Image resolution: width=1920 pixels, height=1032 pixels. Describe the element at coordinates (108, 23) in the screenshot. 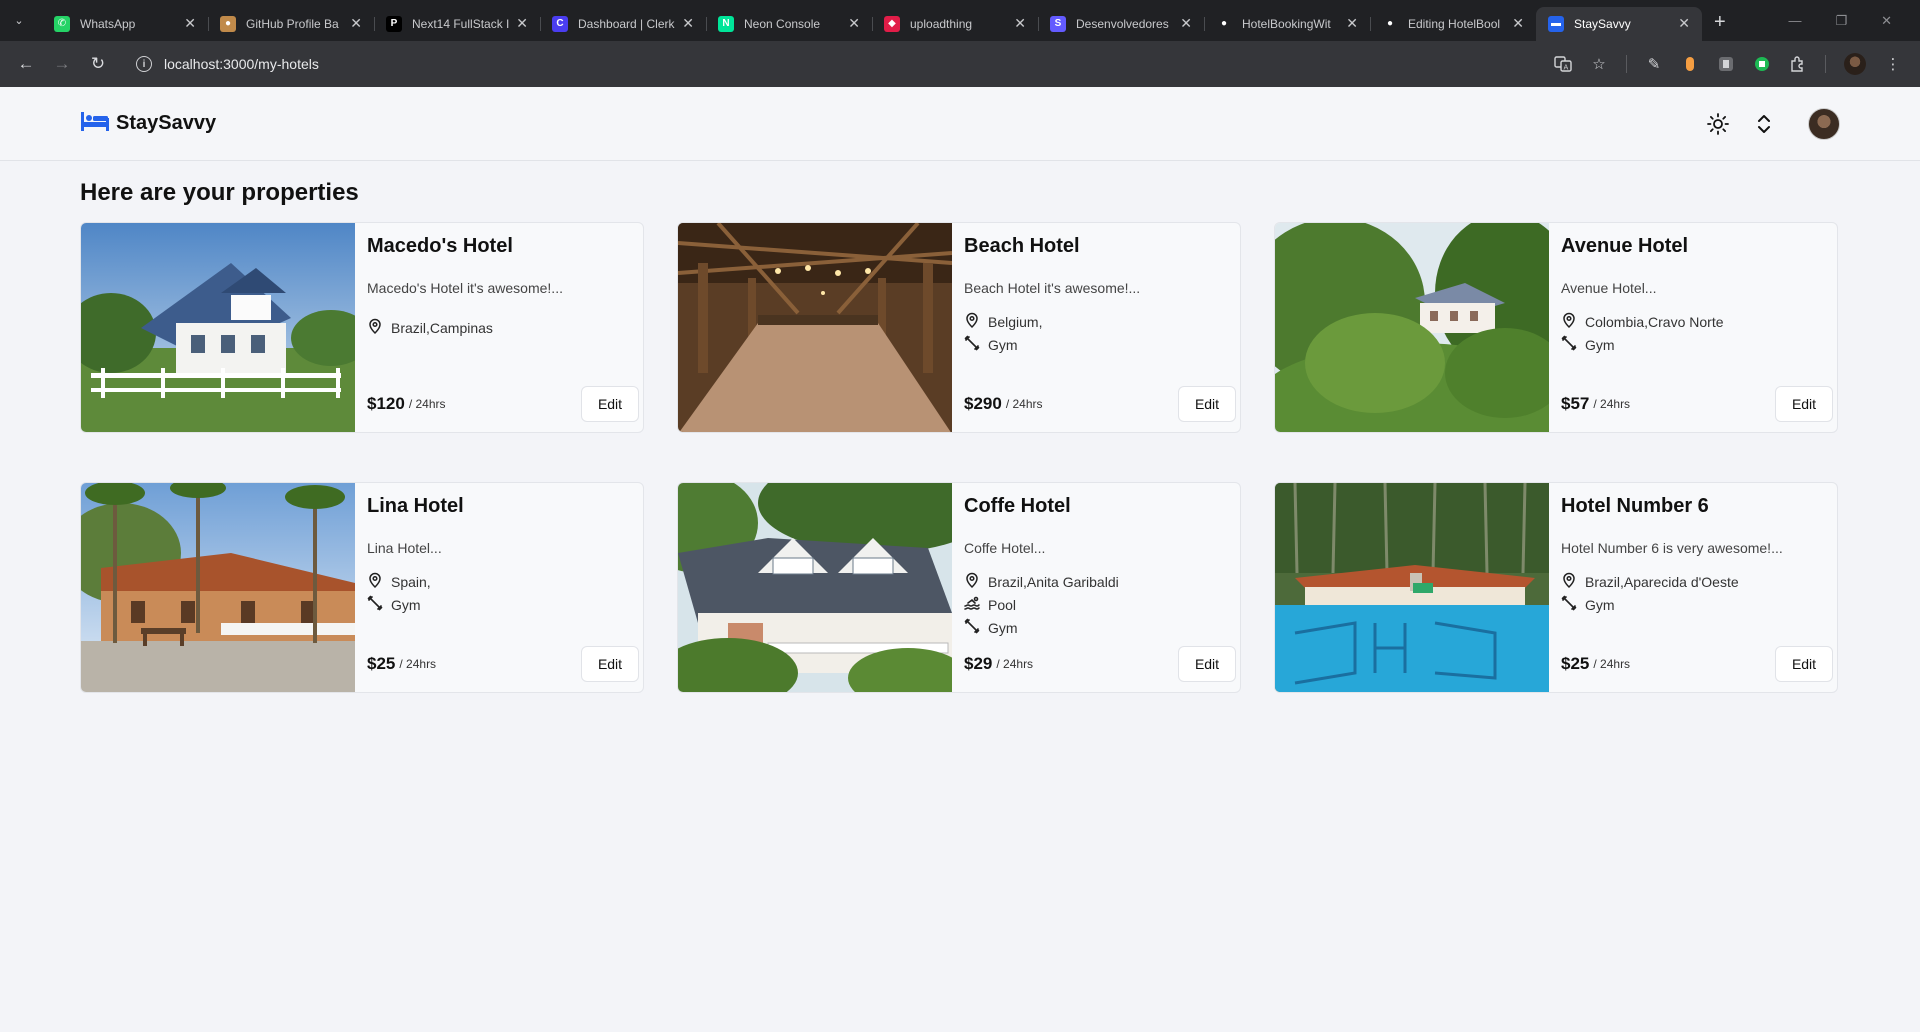

I see `tab-title: WhatsApp` at that location.